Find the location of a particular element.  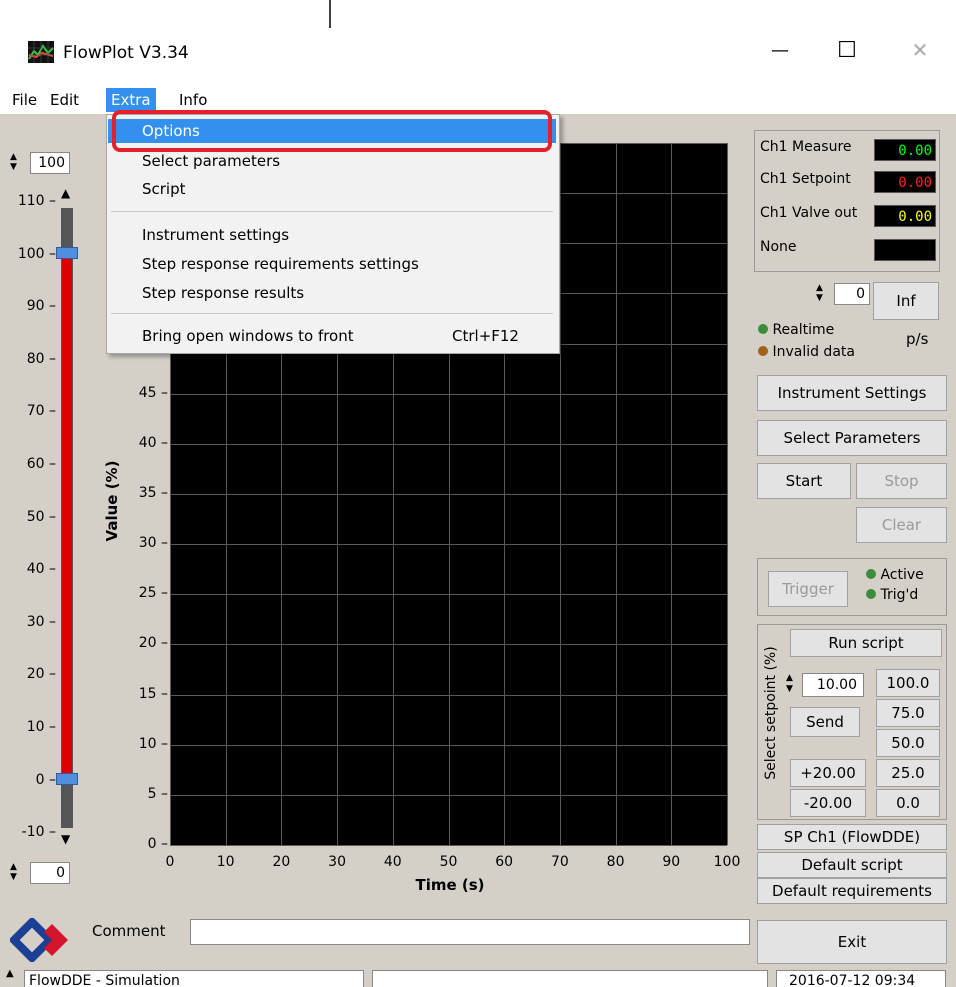

trigger-button: Trigger is located at coordinates (808, 589).